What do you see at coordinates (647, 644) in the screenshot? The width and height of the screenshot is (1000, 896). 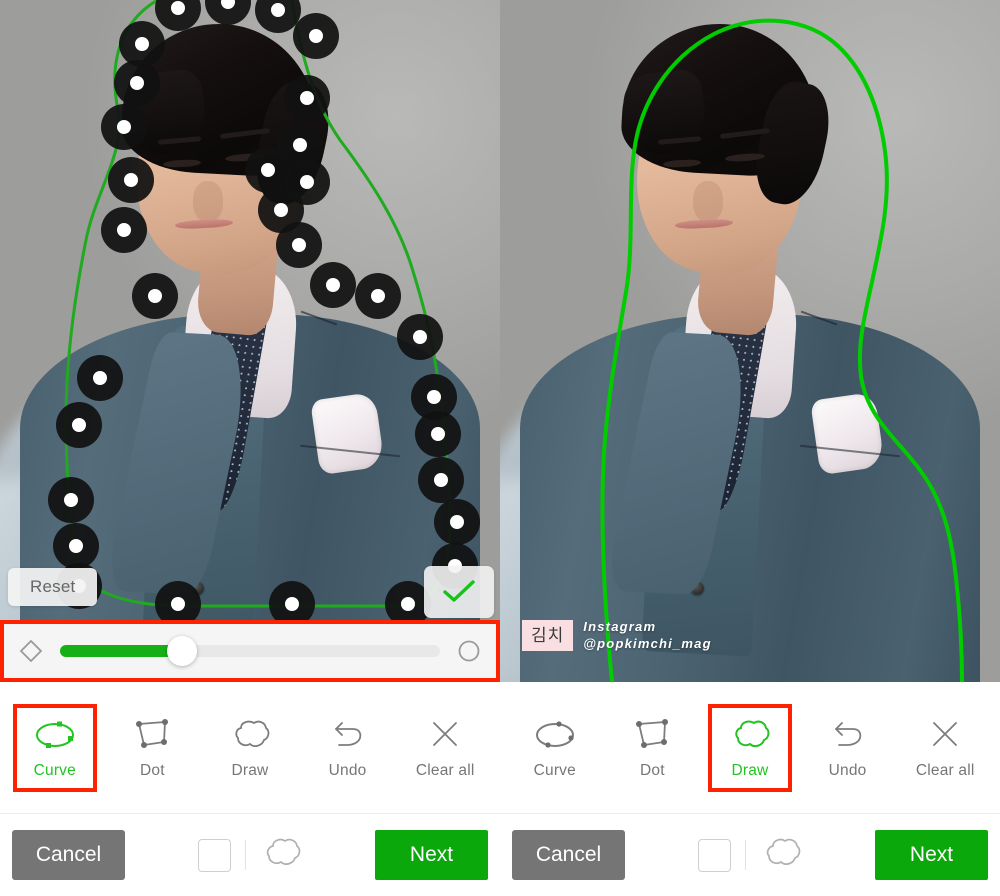 I see `watermark-line-2: @popkimchi_mag` at bounding box center [647, 644].